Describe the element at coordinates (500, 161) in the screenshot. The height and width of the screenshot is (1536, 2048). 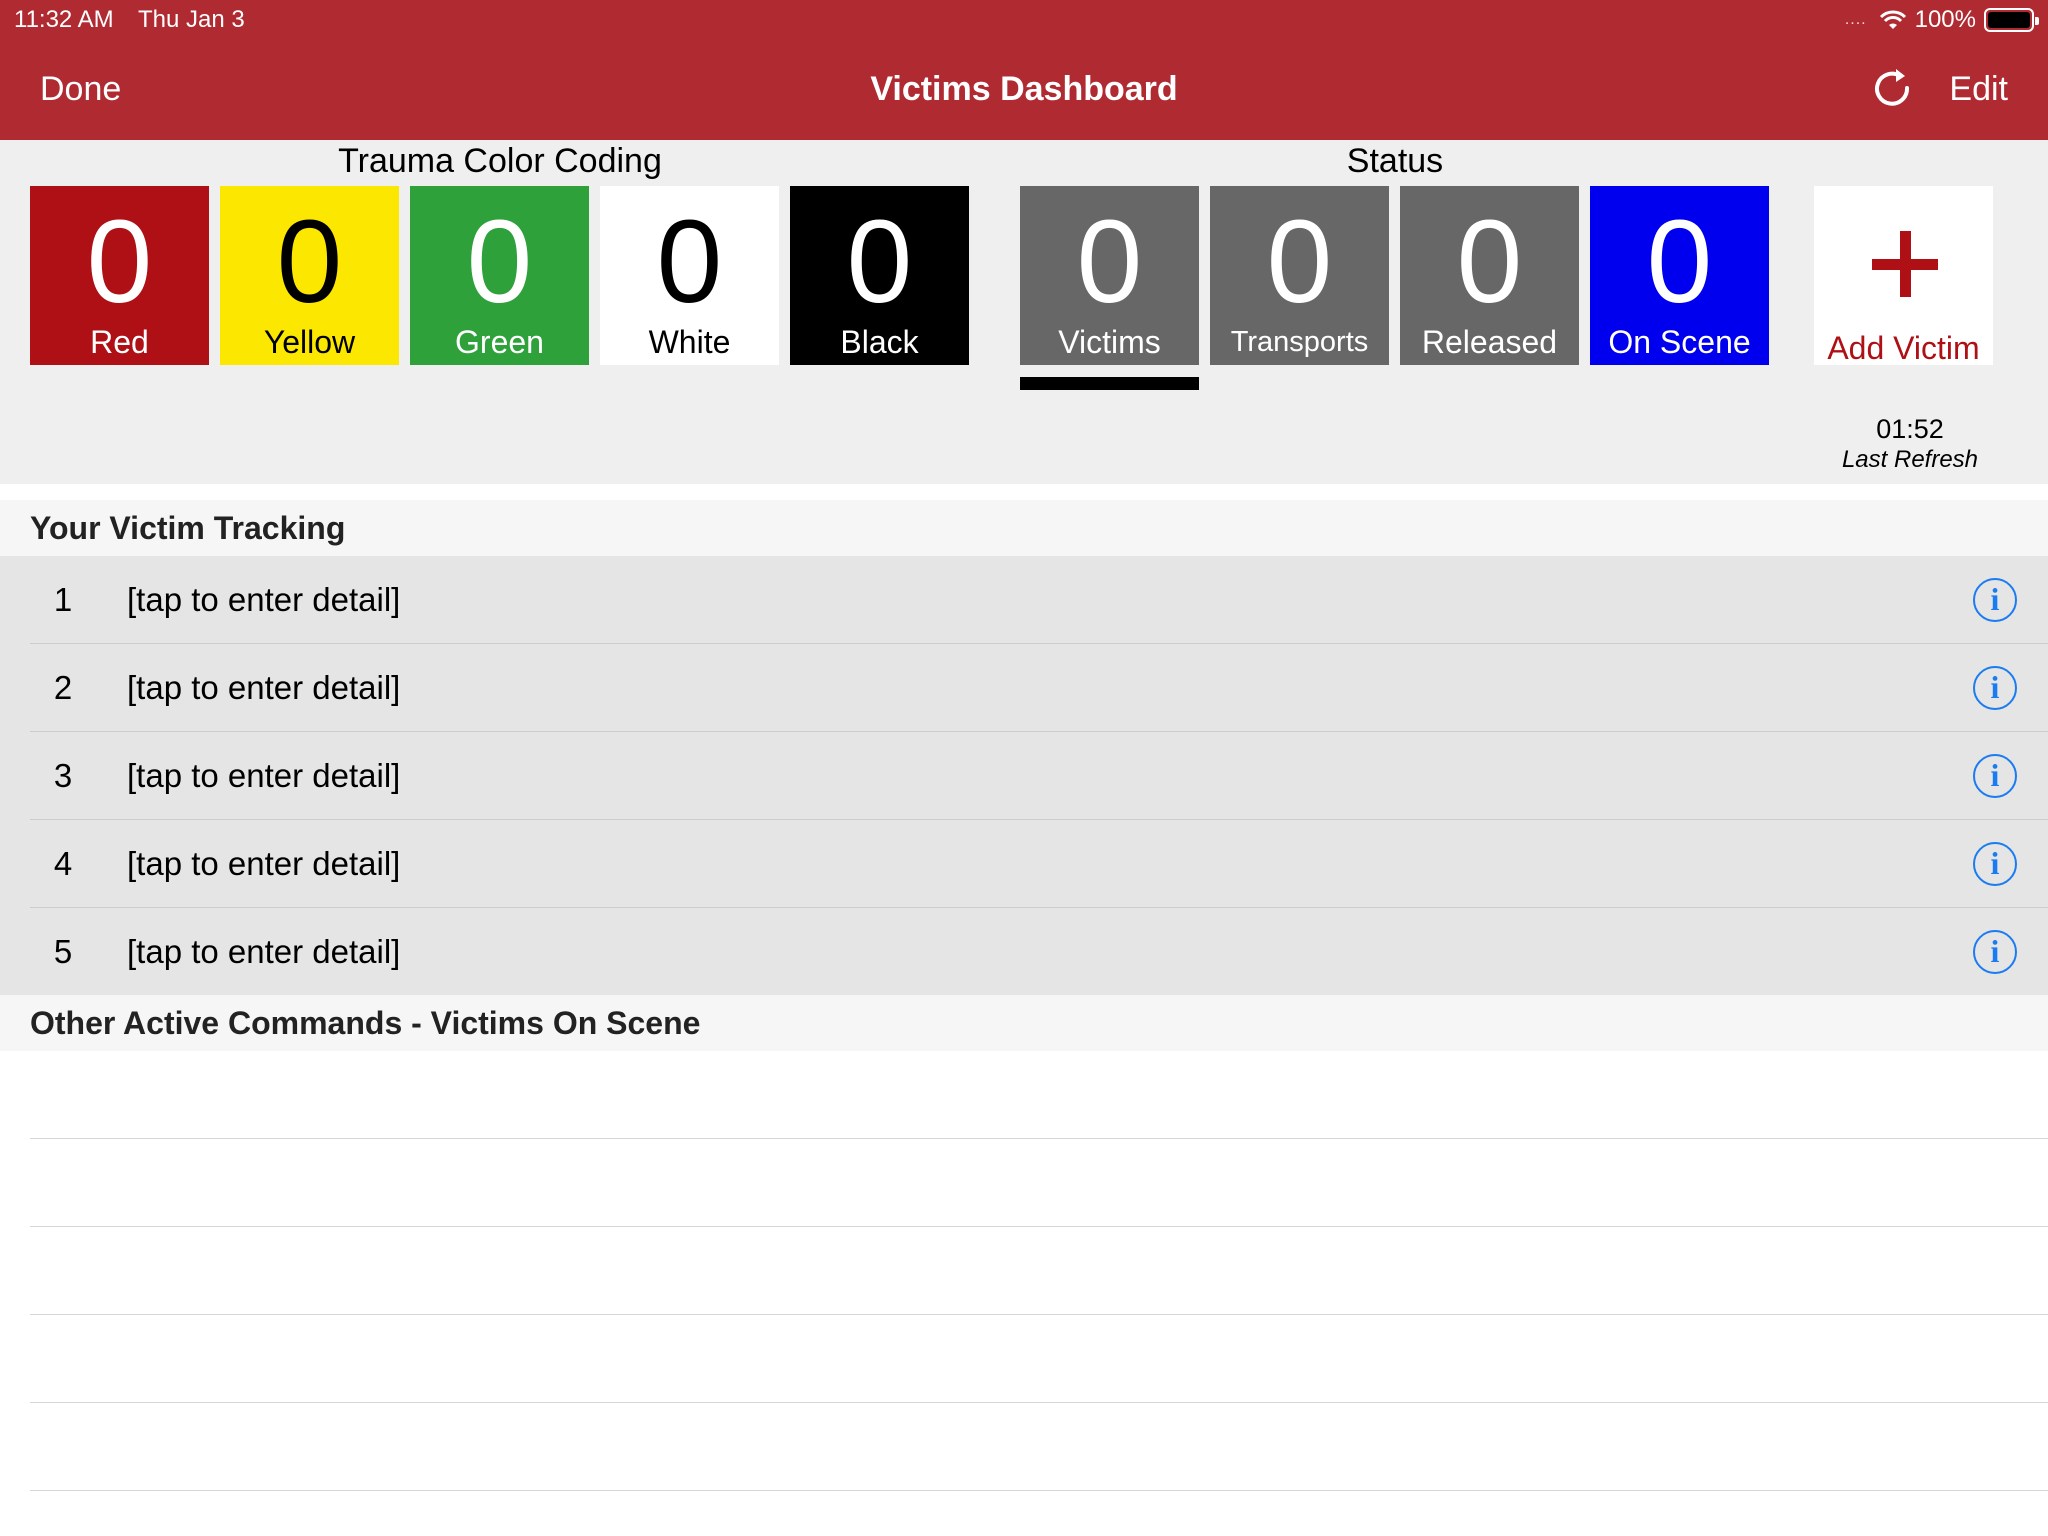
I see `trauma-color-coding-label: Trauma Color Coding` at that location.